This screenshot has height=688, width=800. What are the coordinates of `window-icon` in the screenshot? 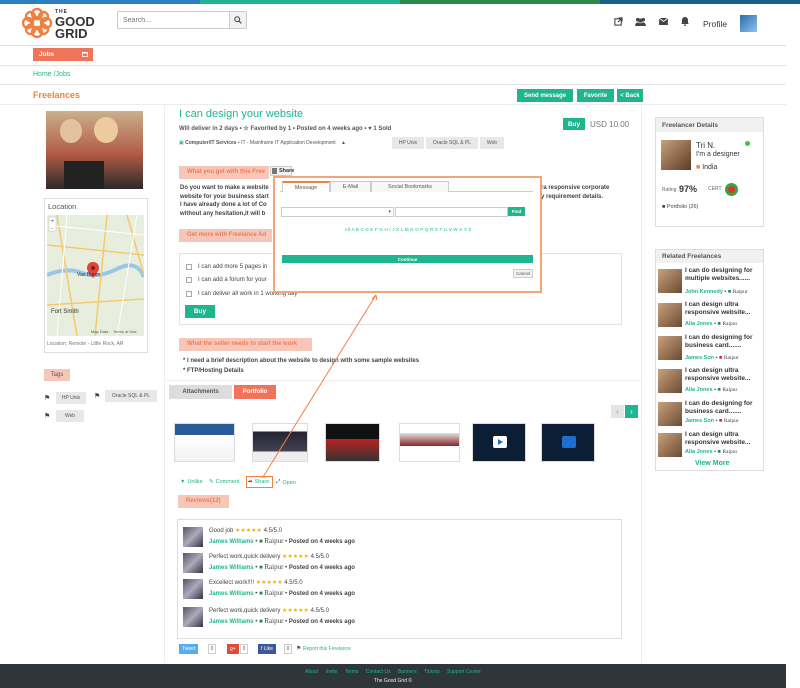 It's located at (274, 171).